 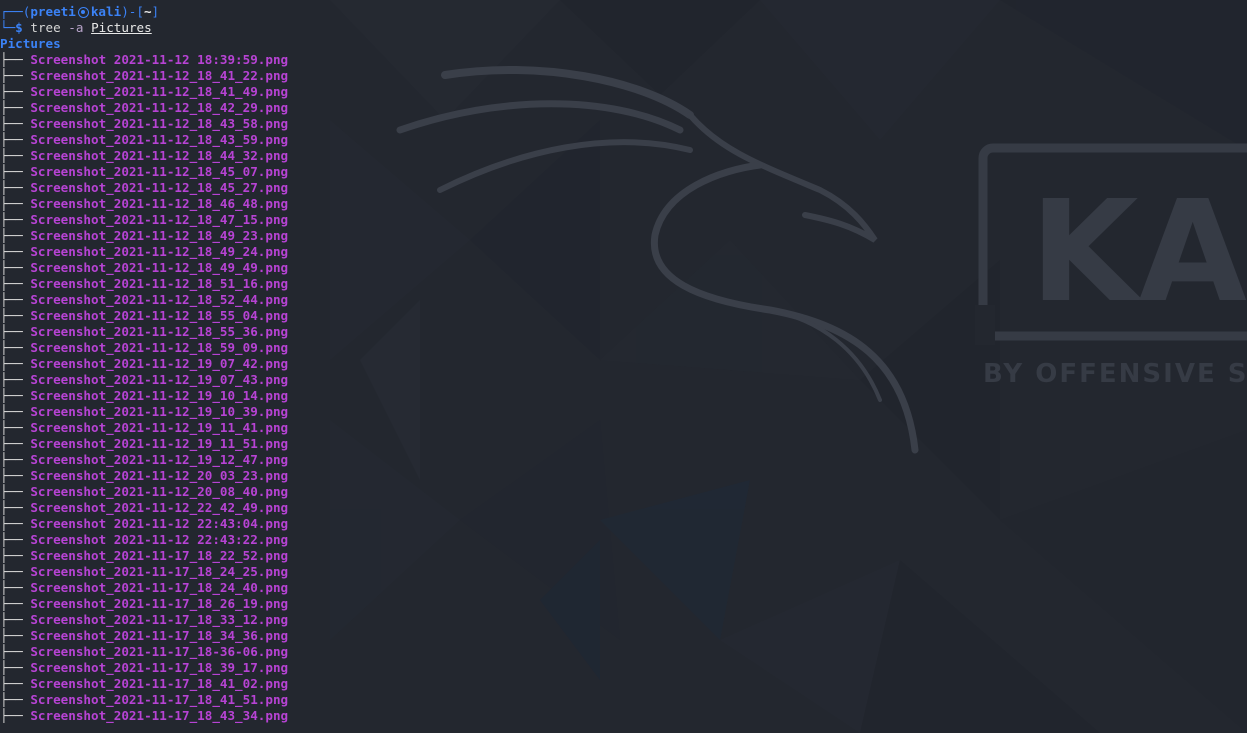 What do you see at coordinates (159, 363) in the screenshot?
I see `tree-file-name: Screenshot_2021-11-12_19_07_42.png` at bounding box center [159, 363].